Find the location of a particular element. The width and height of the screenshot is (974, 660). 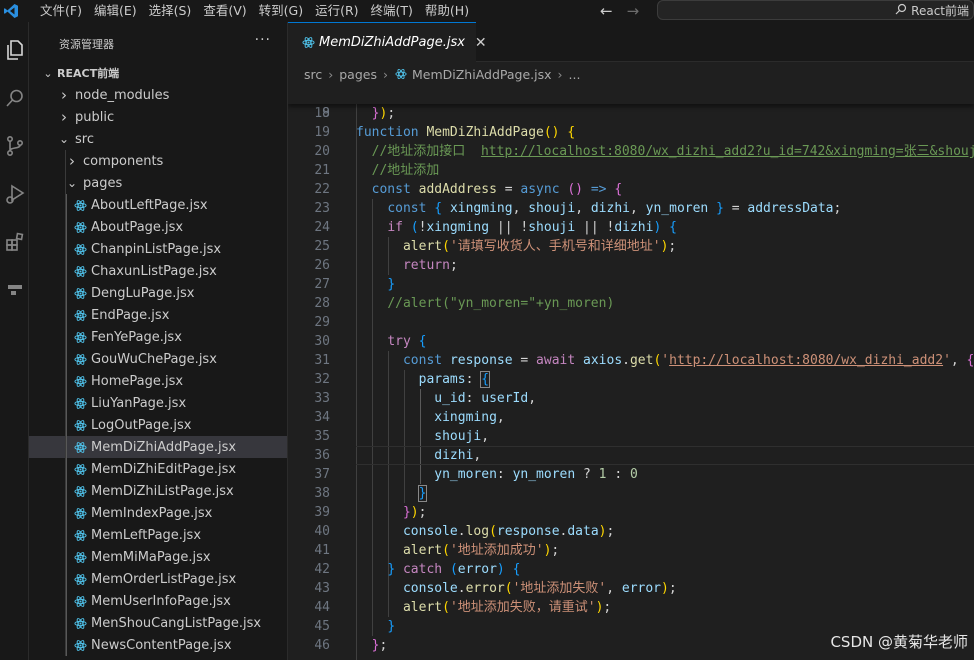

tree-file-item: MemMiMaPage.jsx is located at coordinates (158, 557).